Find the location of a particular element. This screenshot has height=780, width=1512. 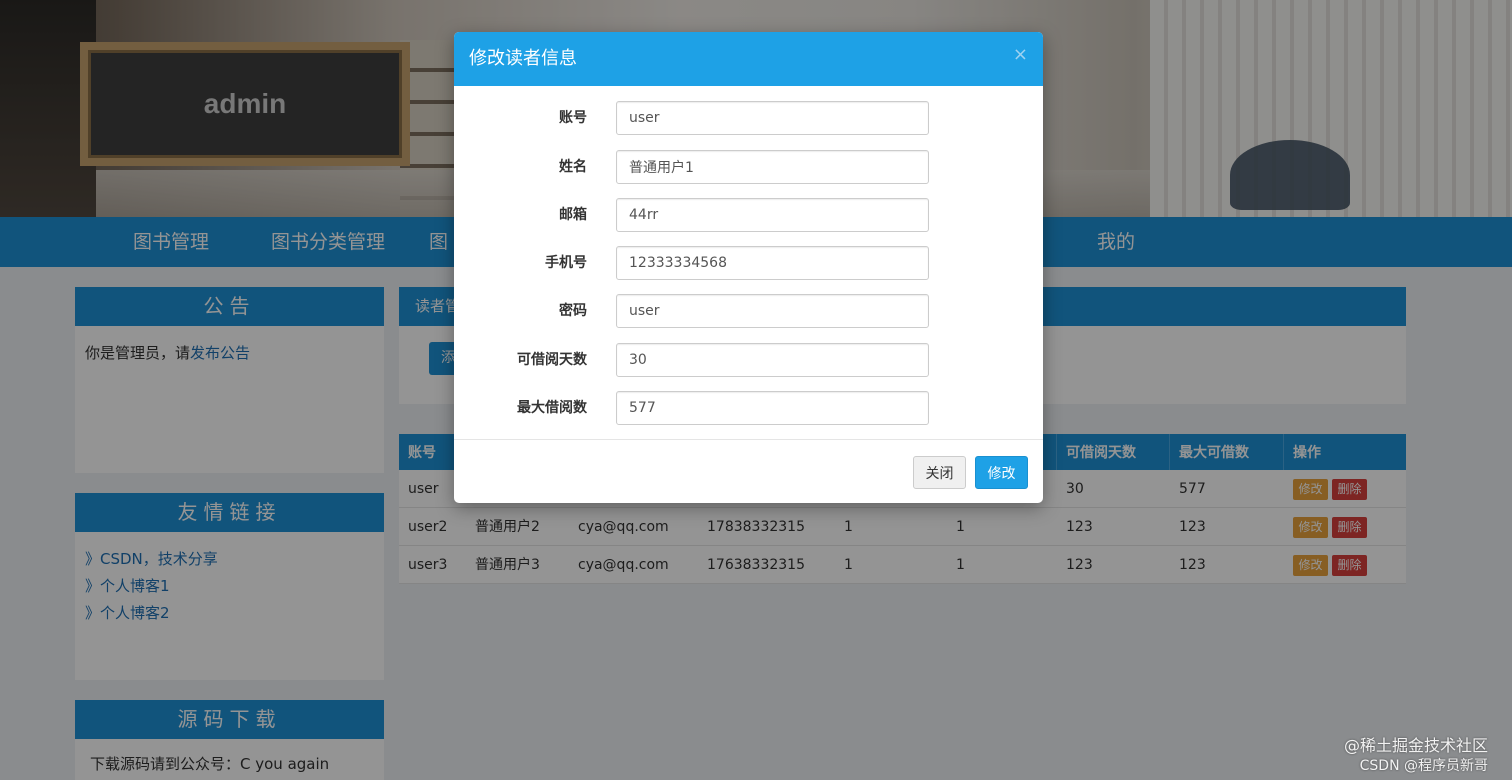

max-borrow-label: 最大借阅数 is located at coordinates (552, 408).